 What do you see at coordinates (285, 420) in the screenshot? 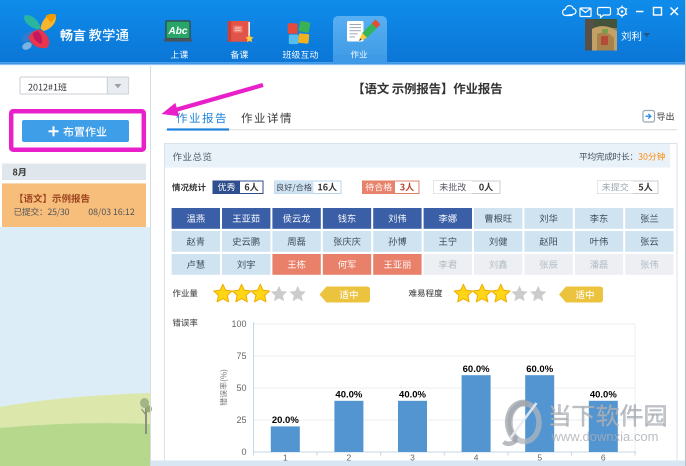
I see `svg-text: 20.0%` at bounding box center [285, 420].